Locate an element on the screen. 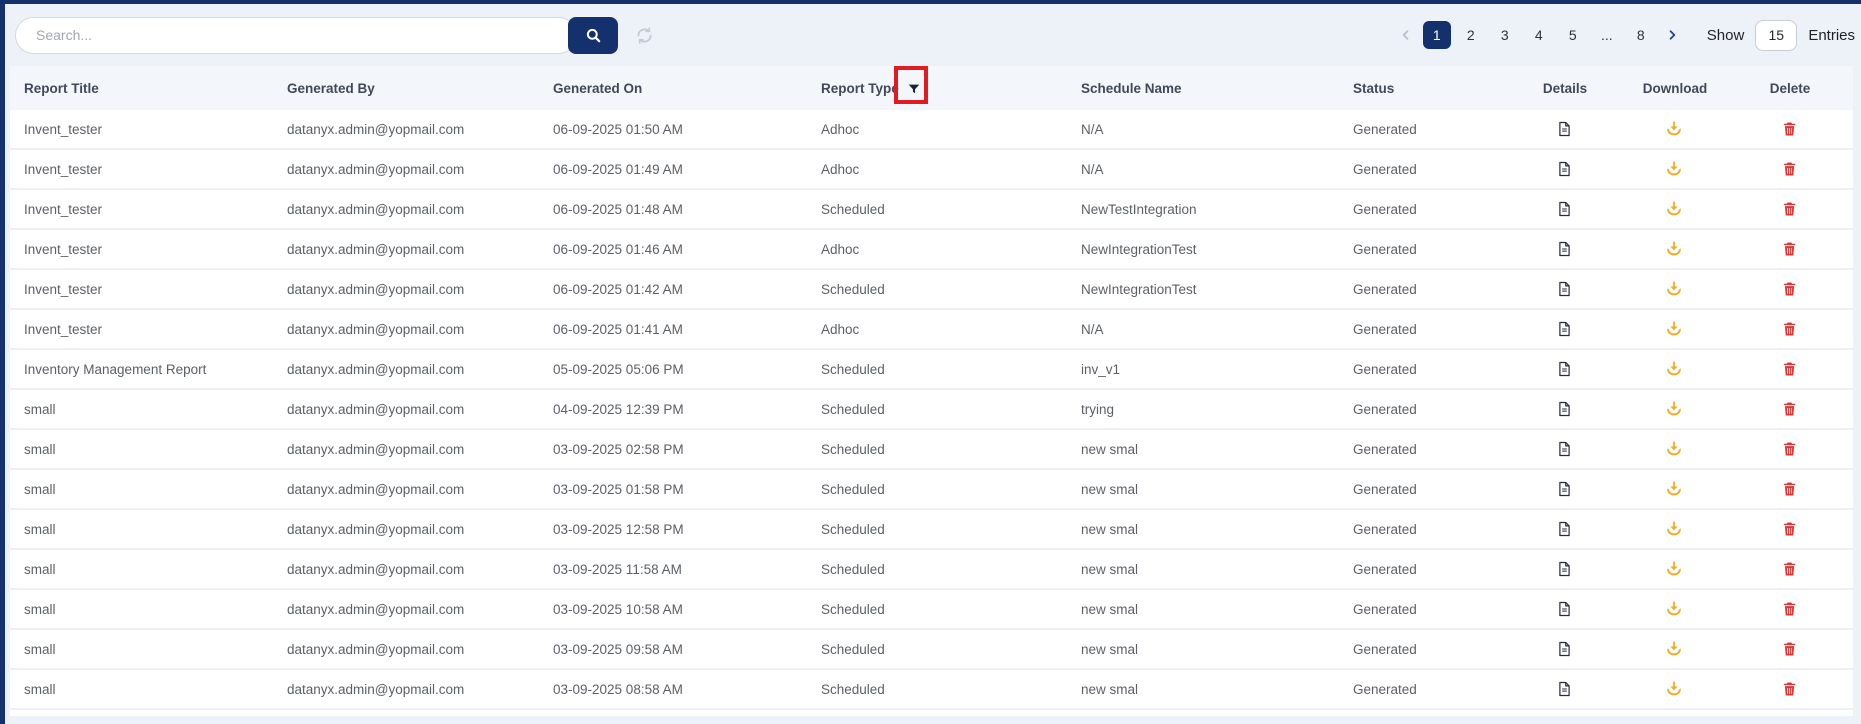  entries-count-box: 15 is located at coordinates (1776, 35).